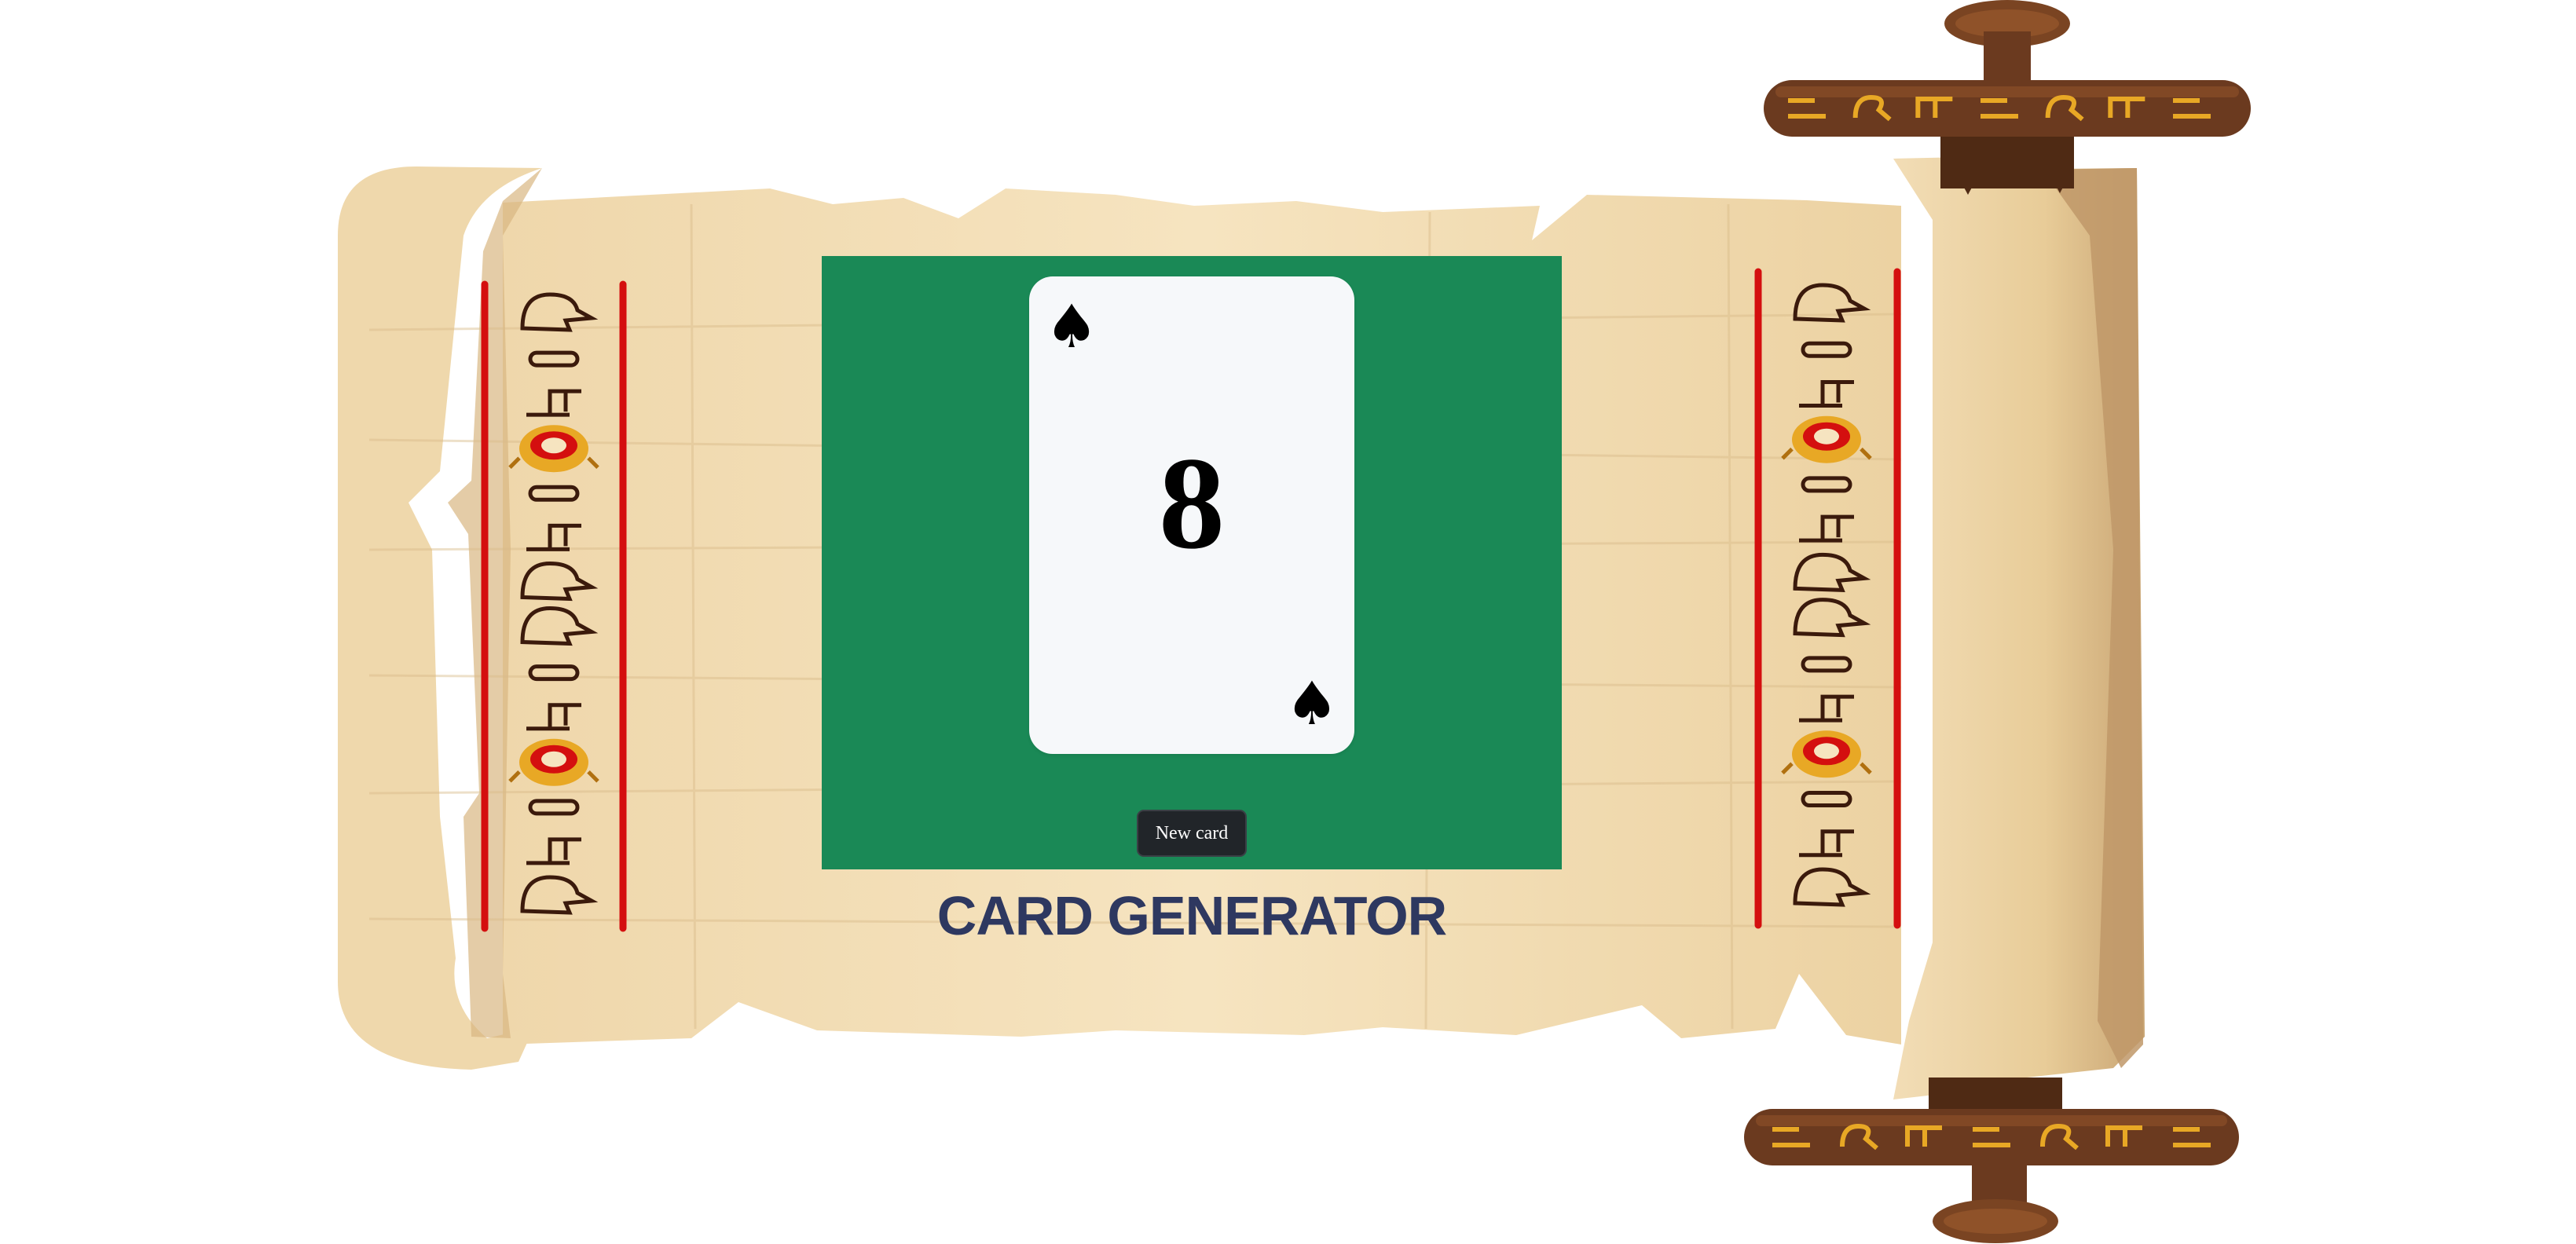 This screenshot has width=2576, height=1244. Describe the element at coordinates (1192, 503) in the screenshot. I see `card-value: 8` at that location.